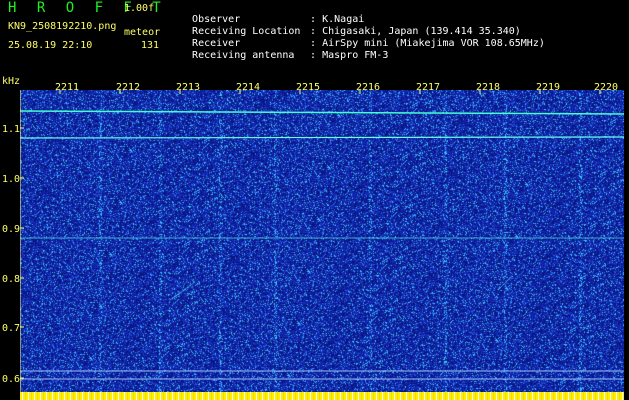 This screenshot has width=629, height=400. What do you see at coordinates (62, 26) in the screenshot?
I see `file-name: KN9_2508192210.png` at bounding box center [62, 26].